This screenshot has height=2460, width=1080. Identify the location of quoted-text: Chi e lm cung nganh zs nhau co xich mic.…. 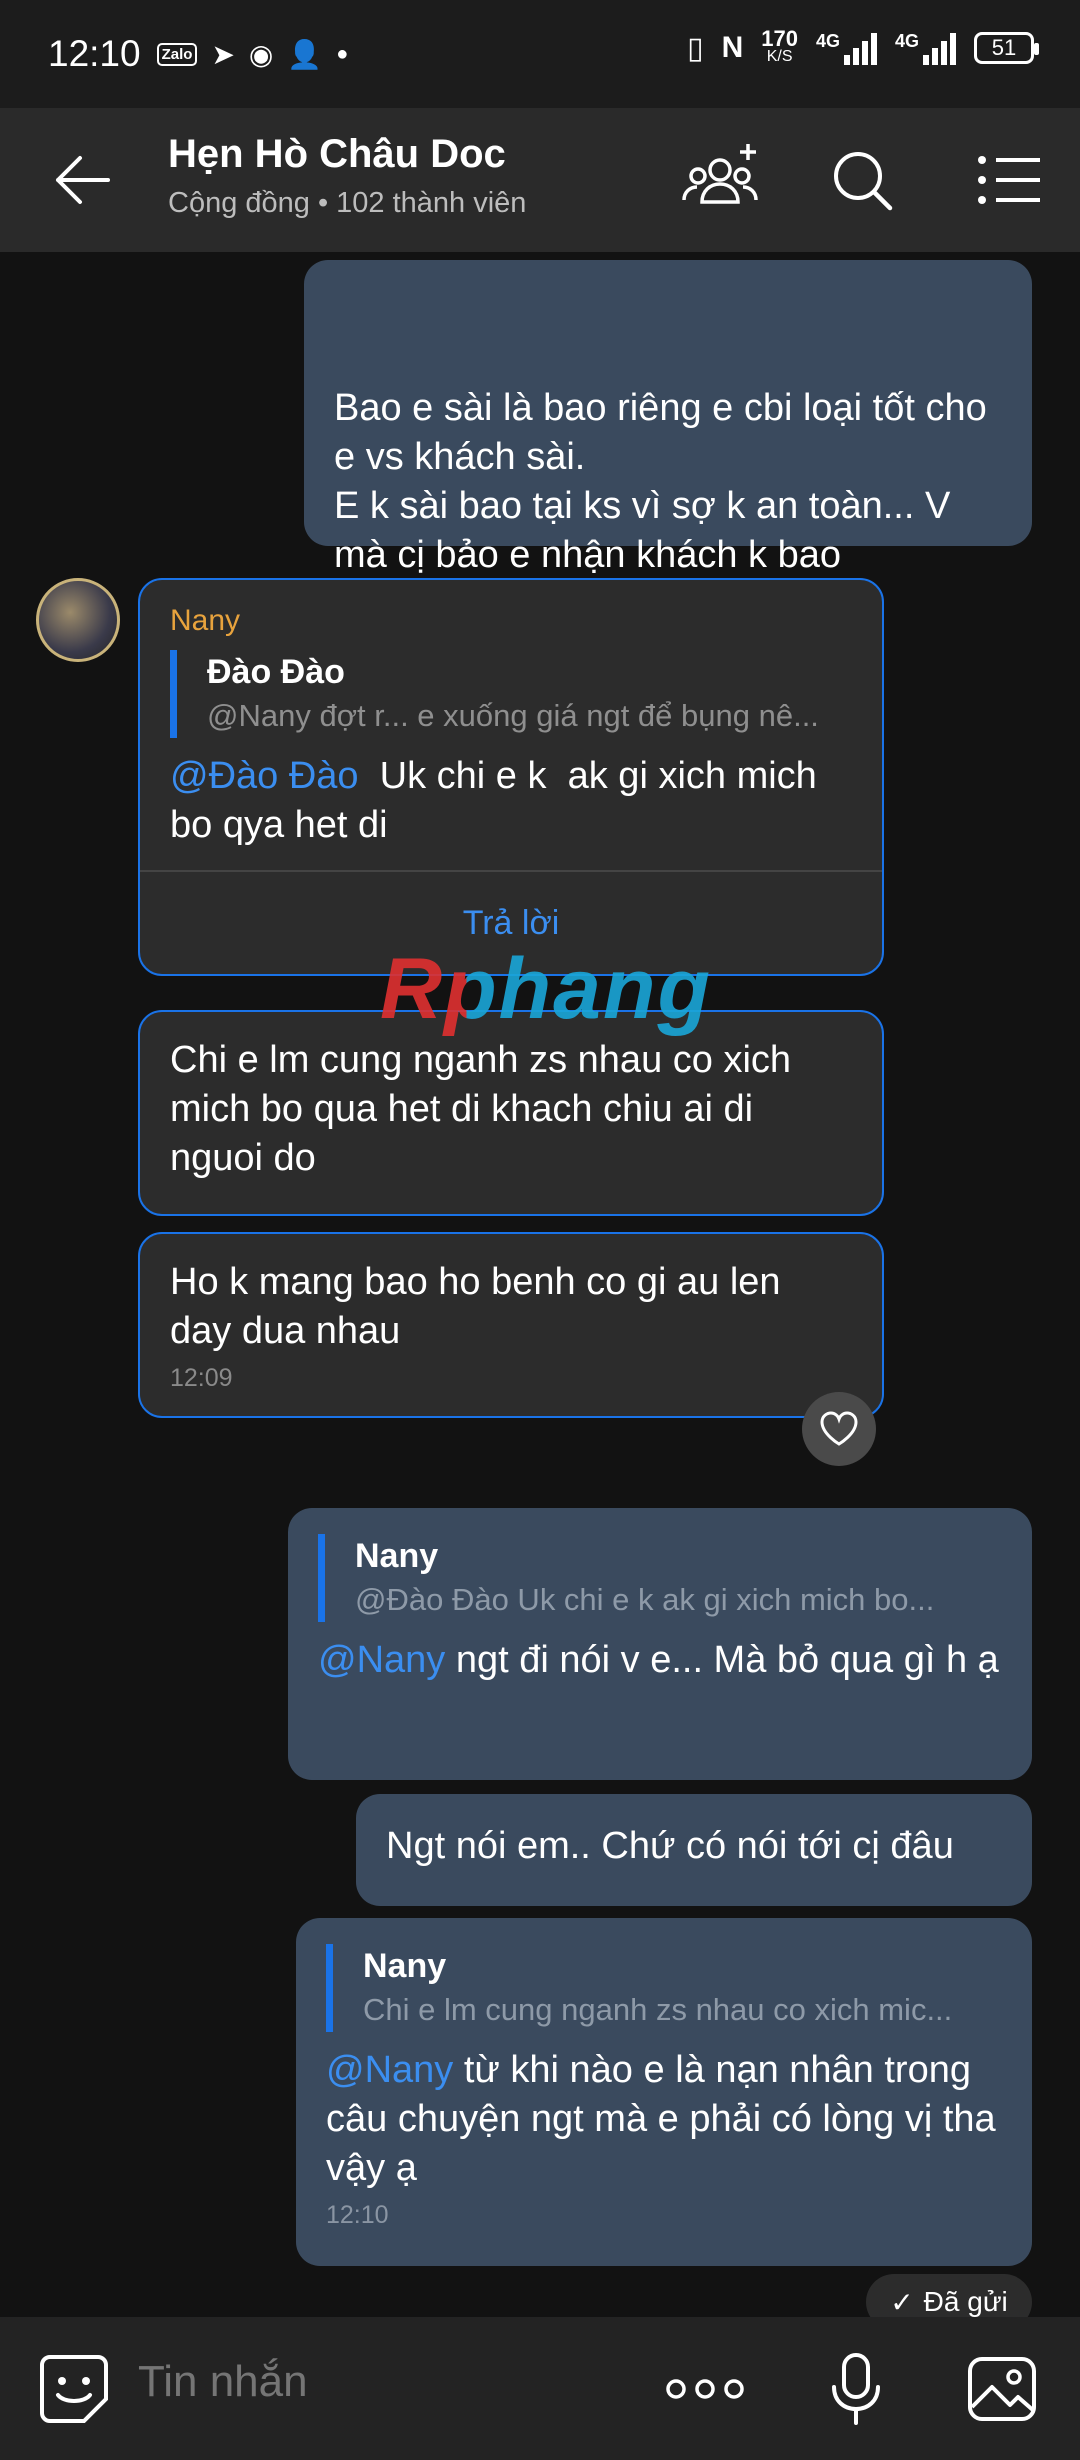
(658, 2009).